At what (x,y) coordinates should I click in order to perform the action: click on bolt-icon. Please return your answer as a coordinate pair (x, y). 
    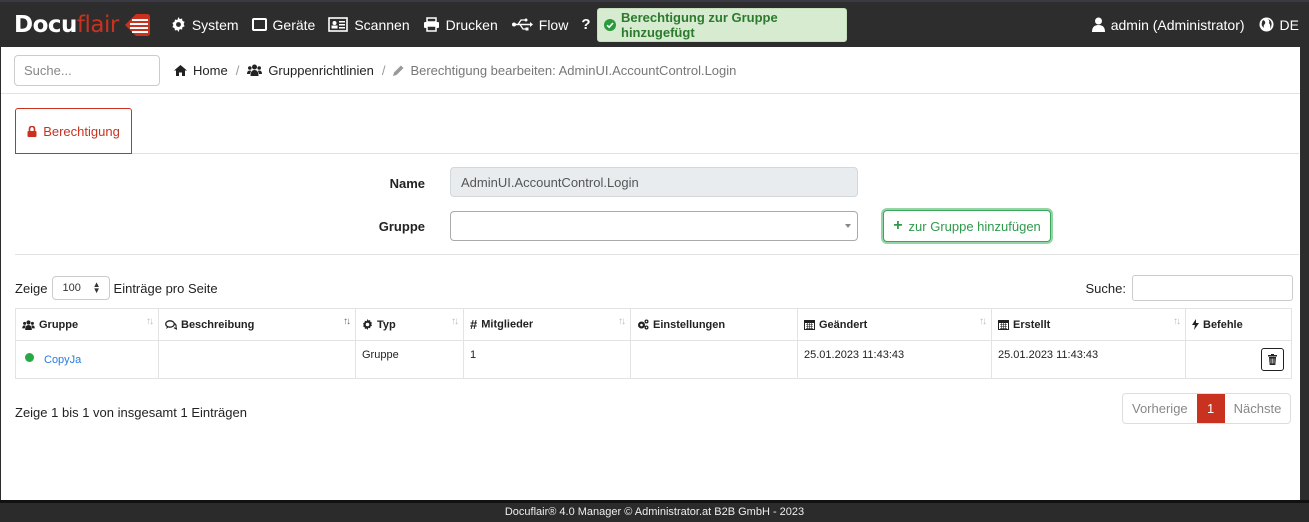
    Looking at the image, I should click on (1195, 325).